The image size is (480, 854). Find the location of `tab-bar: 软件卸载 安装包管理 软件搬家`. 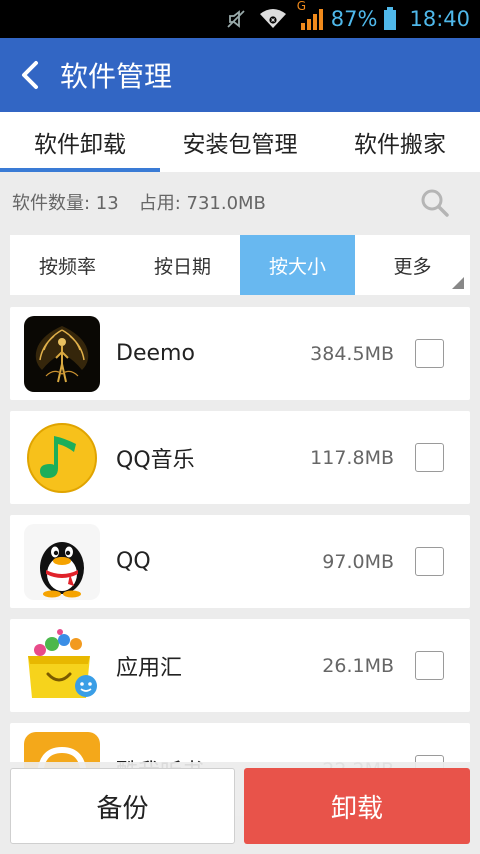

tab-bar: 软件卸载 安装包管理 软件搬家 is located at coordinates (240, 142).